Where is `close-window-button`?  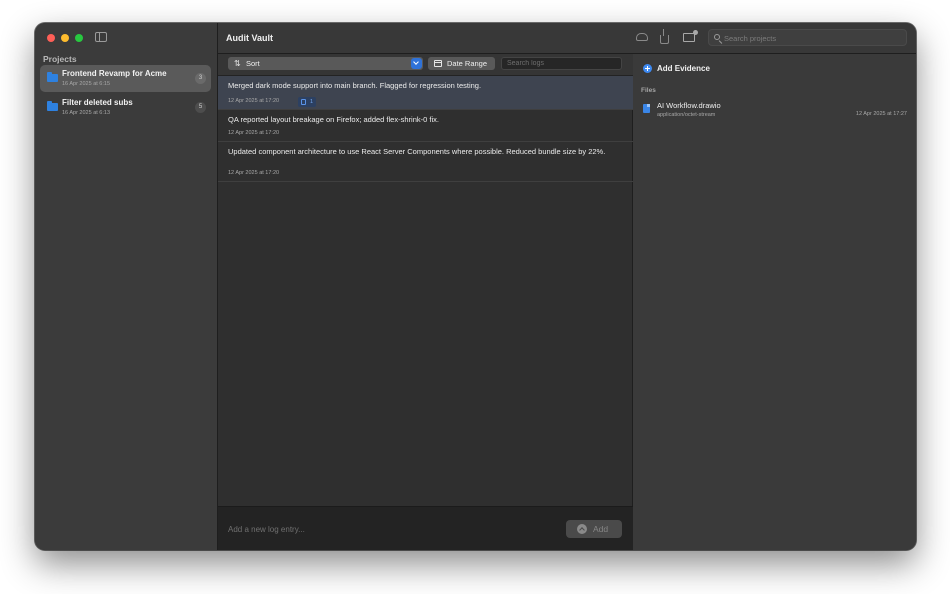 close-window-button is located at coordinates (51, 38).